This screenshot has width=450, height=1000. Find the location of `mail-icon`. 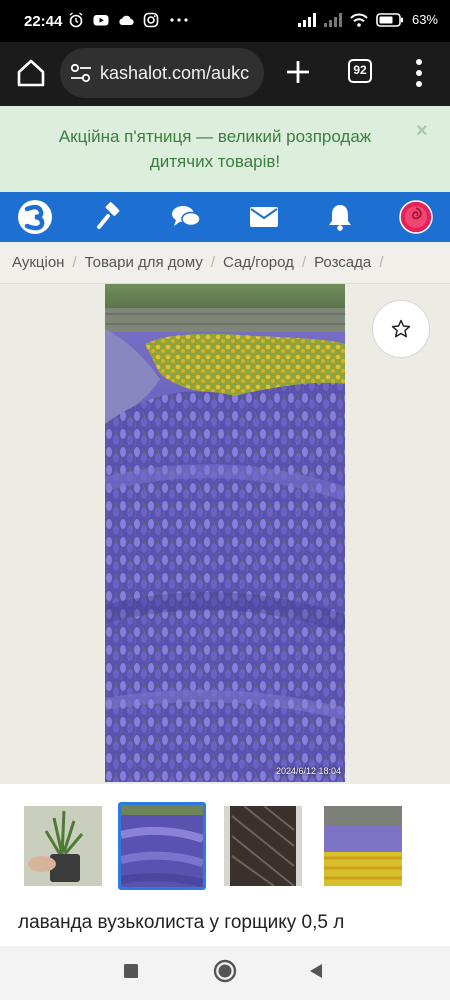

mail-icon is located at coordinates (264, 217).